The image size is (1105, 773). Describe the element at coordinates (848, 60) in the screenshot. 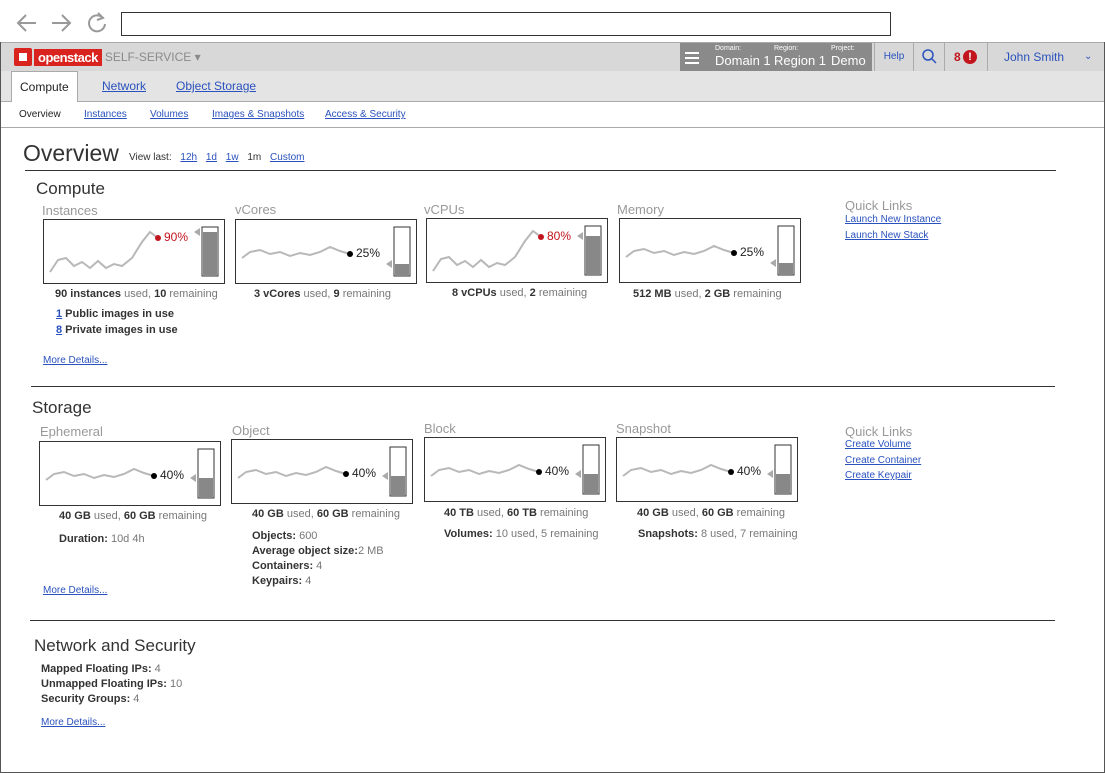

I see `project-value: Demo` at that location.